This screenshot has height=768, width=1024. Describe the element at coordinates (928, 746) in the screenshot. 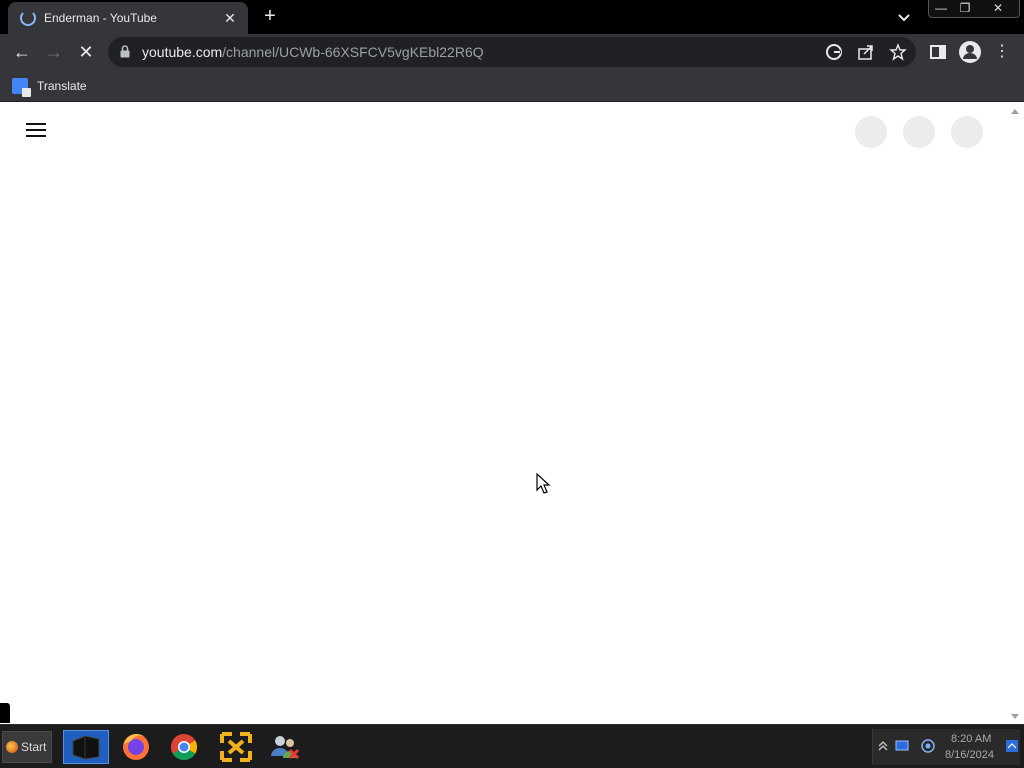

I see `network-status-icon` at that location.